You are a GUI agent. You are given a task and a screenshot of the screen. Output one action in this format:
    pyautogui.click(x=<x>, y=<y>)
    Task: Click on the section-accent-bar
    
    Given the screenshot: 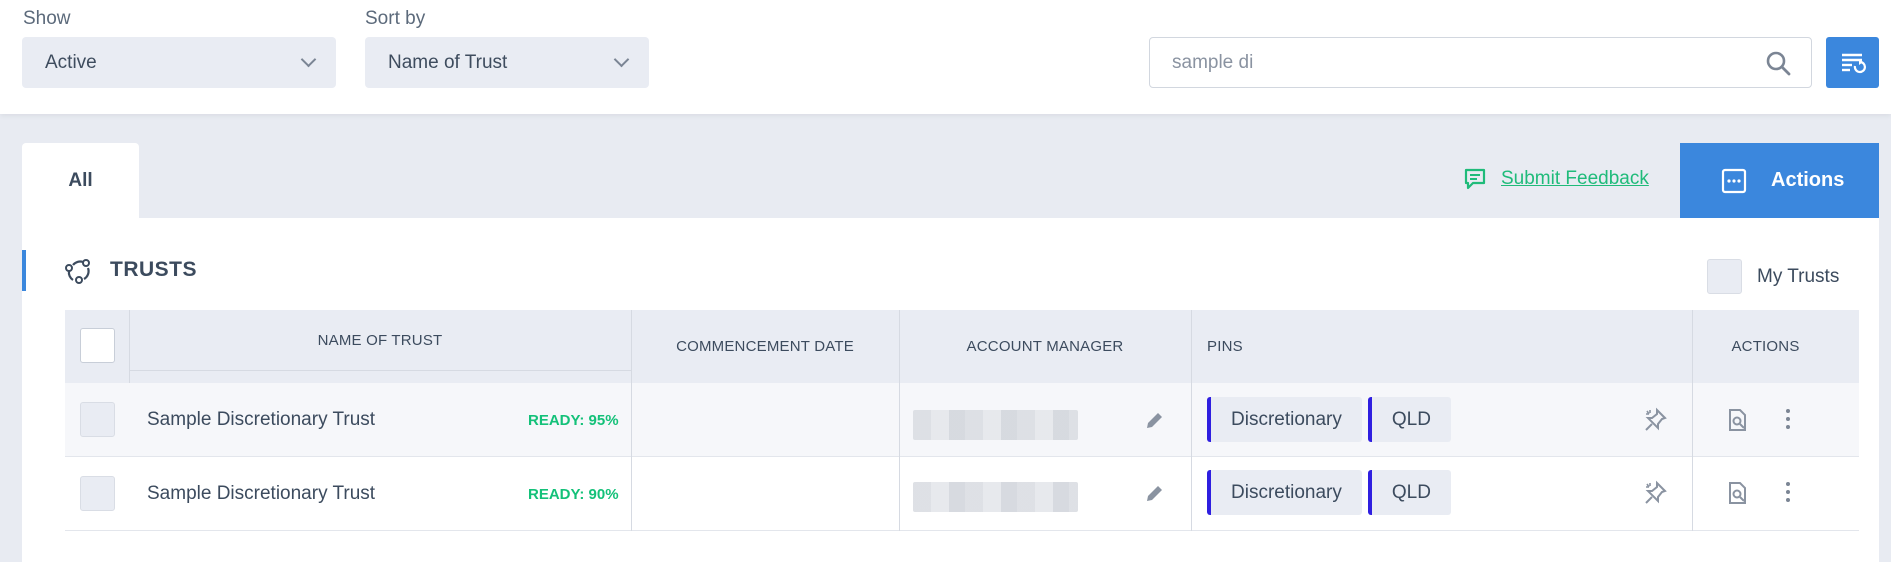 What is the action you would take?
    pyautogui.click(x=24, y=270)
    